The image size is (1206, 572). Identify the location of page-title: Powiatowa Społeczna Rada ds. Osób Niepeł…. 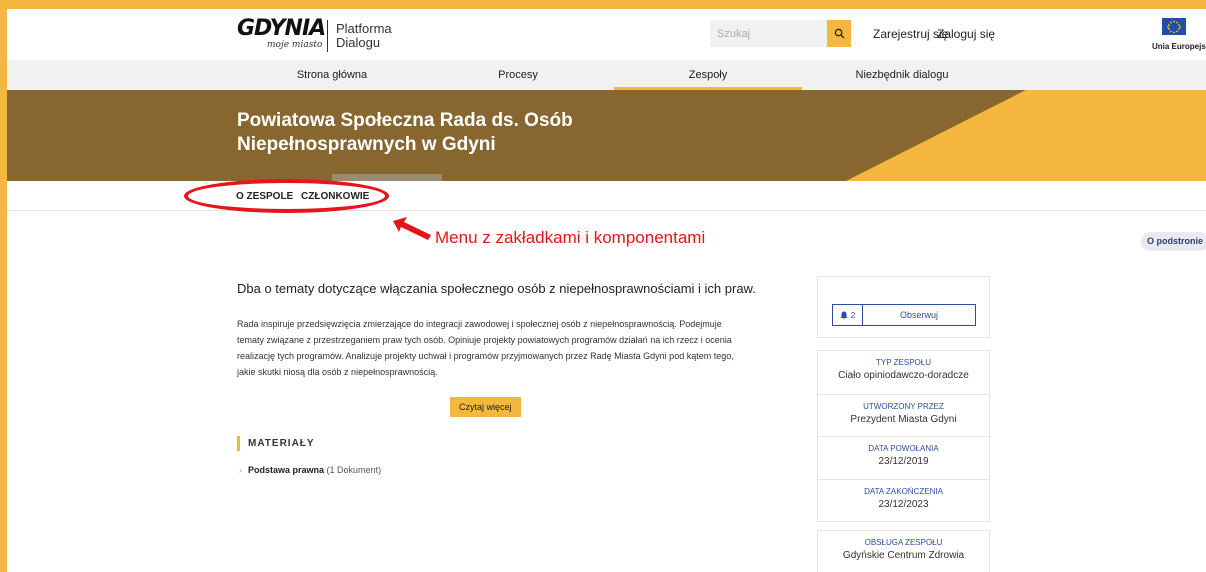
(405, 132).